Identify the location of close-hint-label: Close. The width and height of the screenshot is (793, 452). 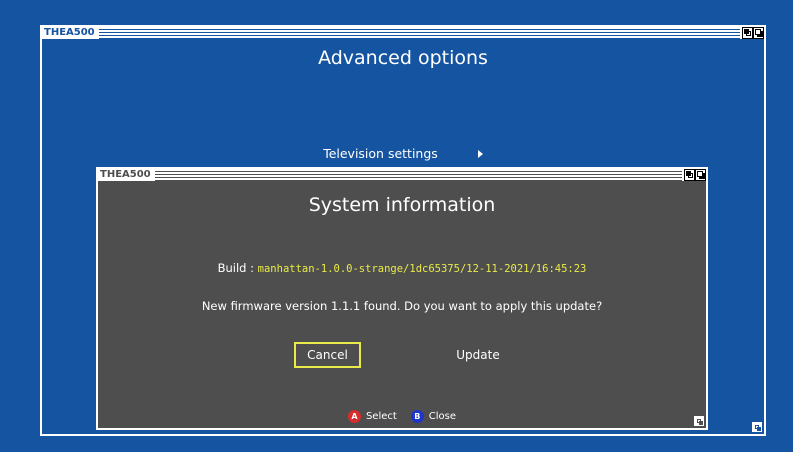
(442, 416).